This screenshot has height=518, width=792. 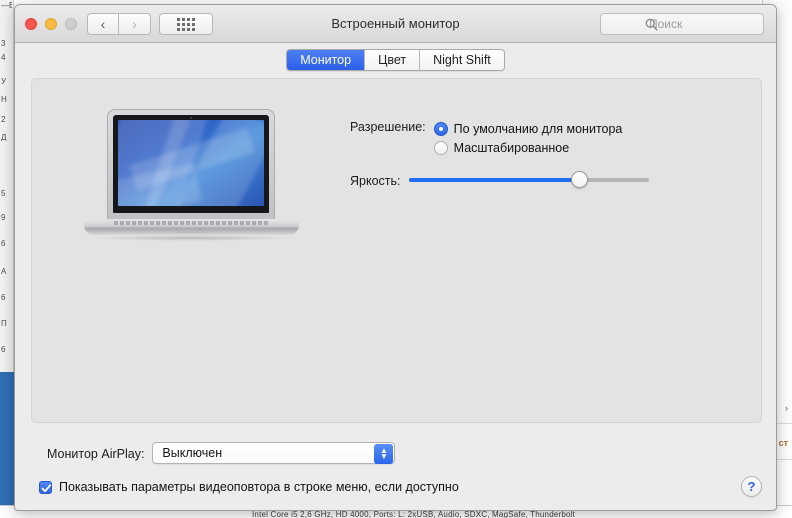 I want to click on slider-thumb, so click(x=580, y=179).